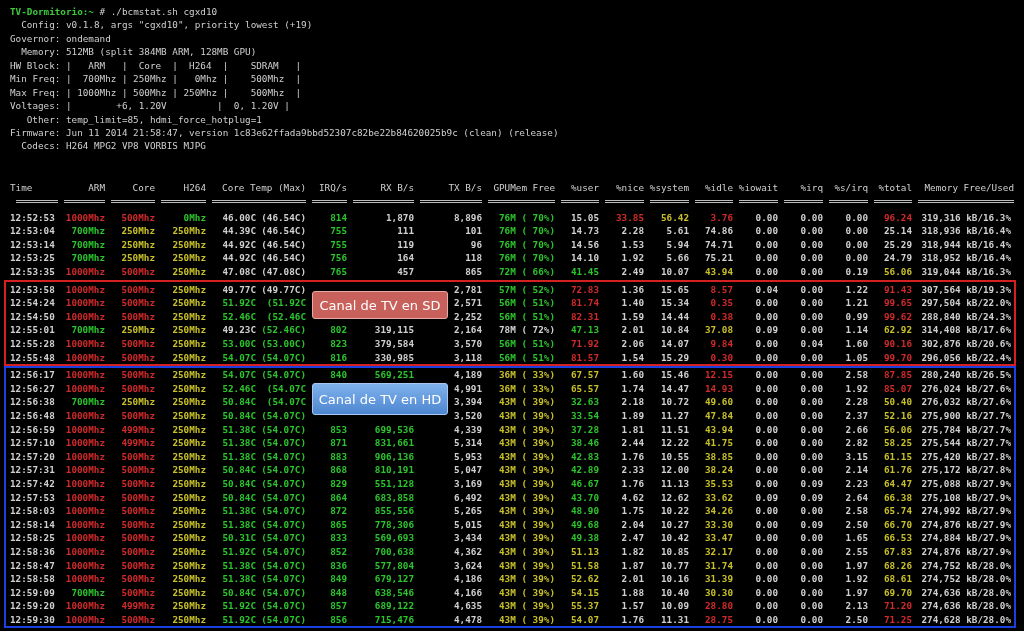  I want to click on table-cell: 2.28, so click(632, 231).